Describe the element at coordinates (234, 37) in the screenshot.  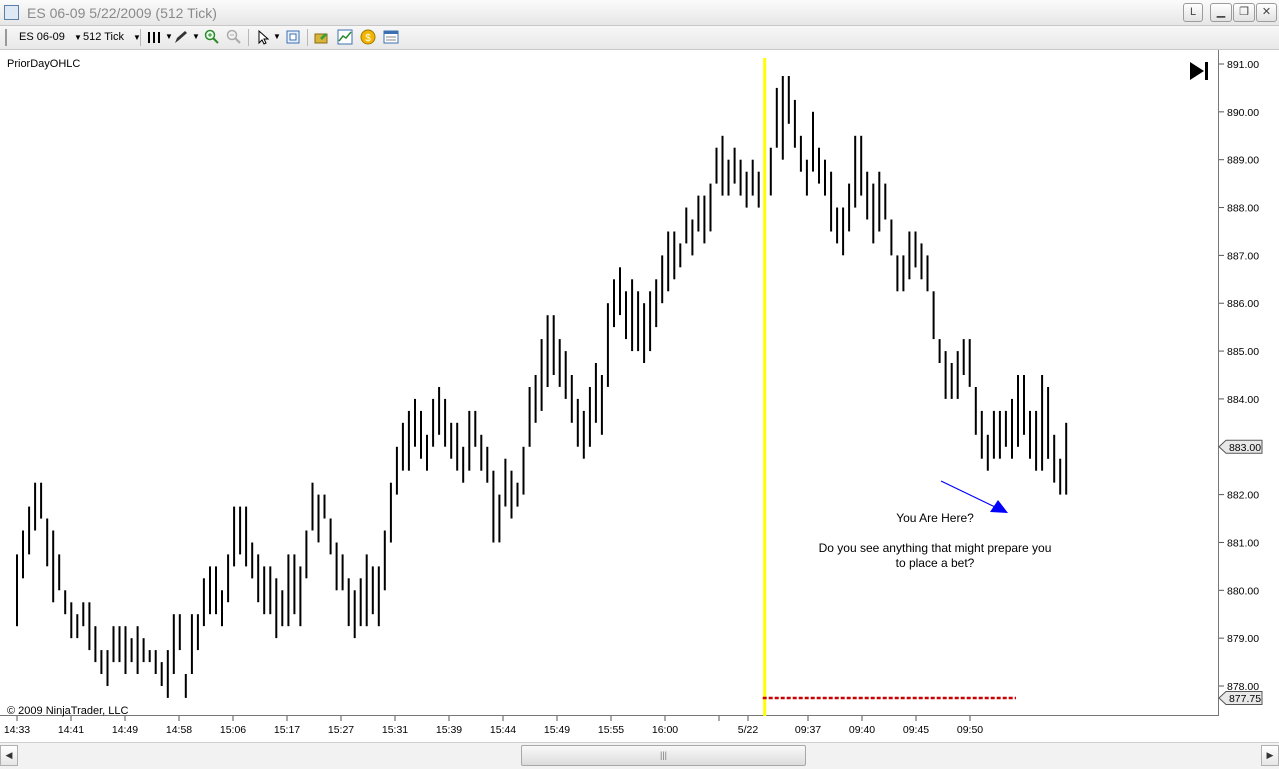
I see `zoom-out-icon` at that location.